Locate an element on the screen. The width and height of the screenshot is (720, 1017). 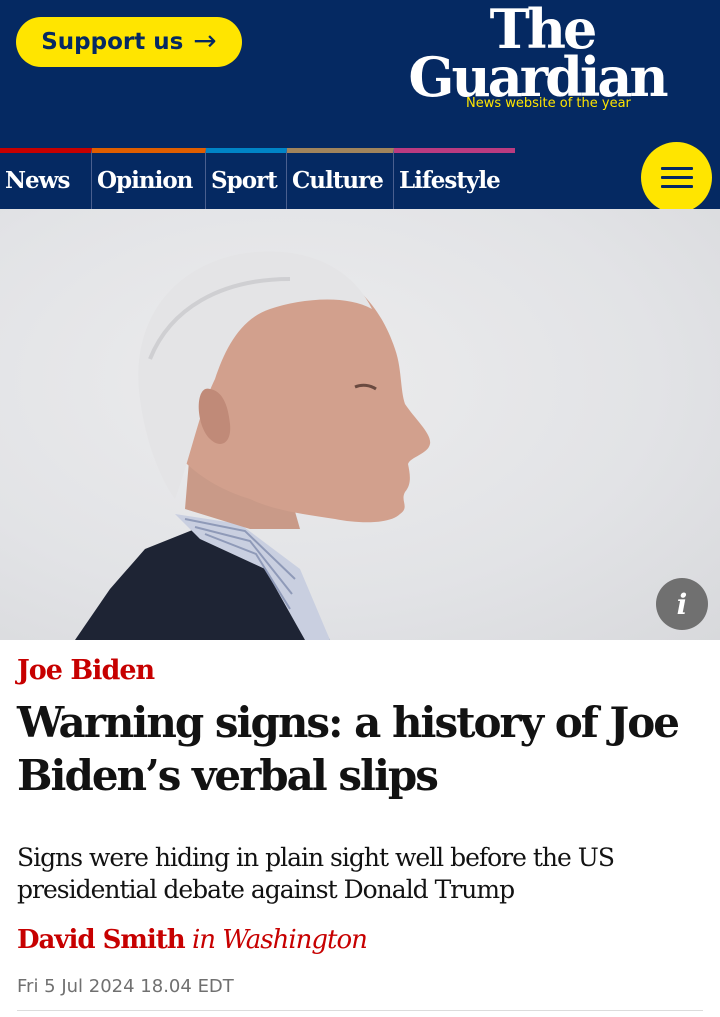
info-icon: i is located at coordinates (682, 604).